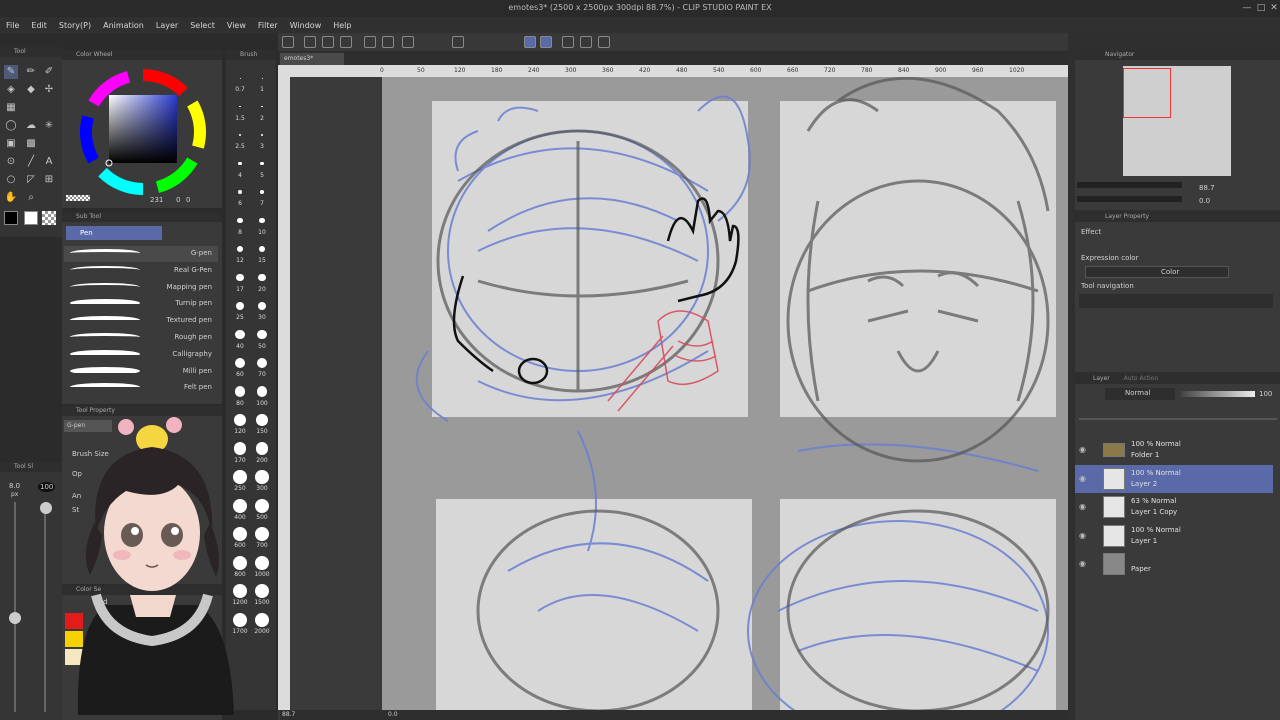 The width and height of the screenshot is (1280, 720). Describe the element at coordinates (388, 42) in the screenshot. I see `redo-icon` at that location.